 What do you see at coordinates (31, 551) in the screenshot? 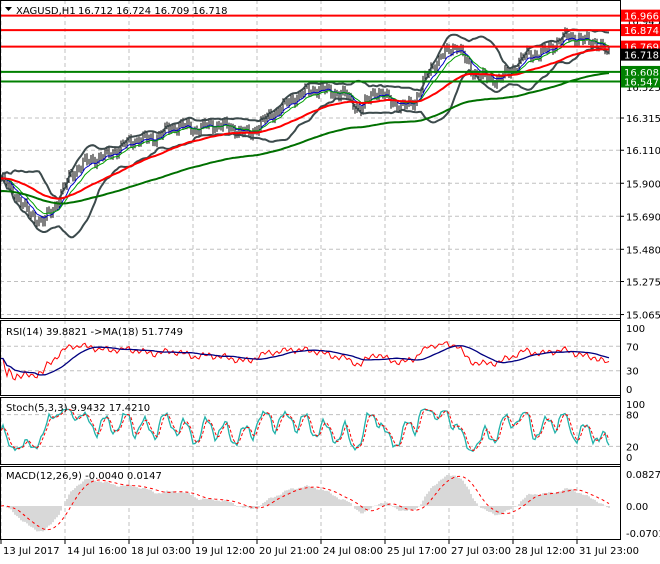
I see `time-label: 13 Jul 2017` at bounding box center [31, 551].